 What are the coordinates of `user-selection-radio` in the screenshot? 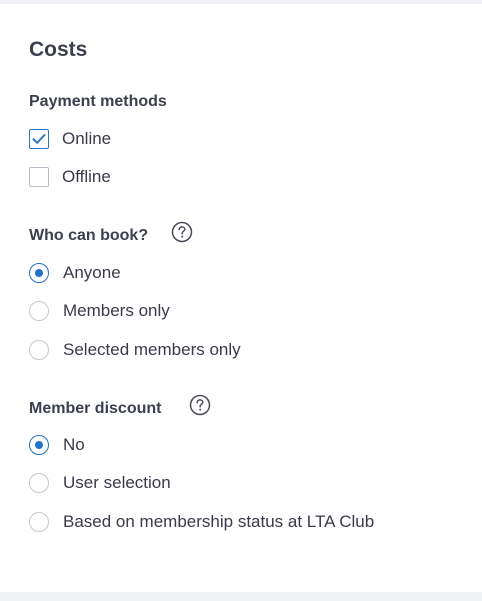 It's located at (39, 483).